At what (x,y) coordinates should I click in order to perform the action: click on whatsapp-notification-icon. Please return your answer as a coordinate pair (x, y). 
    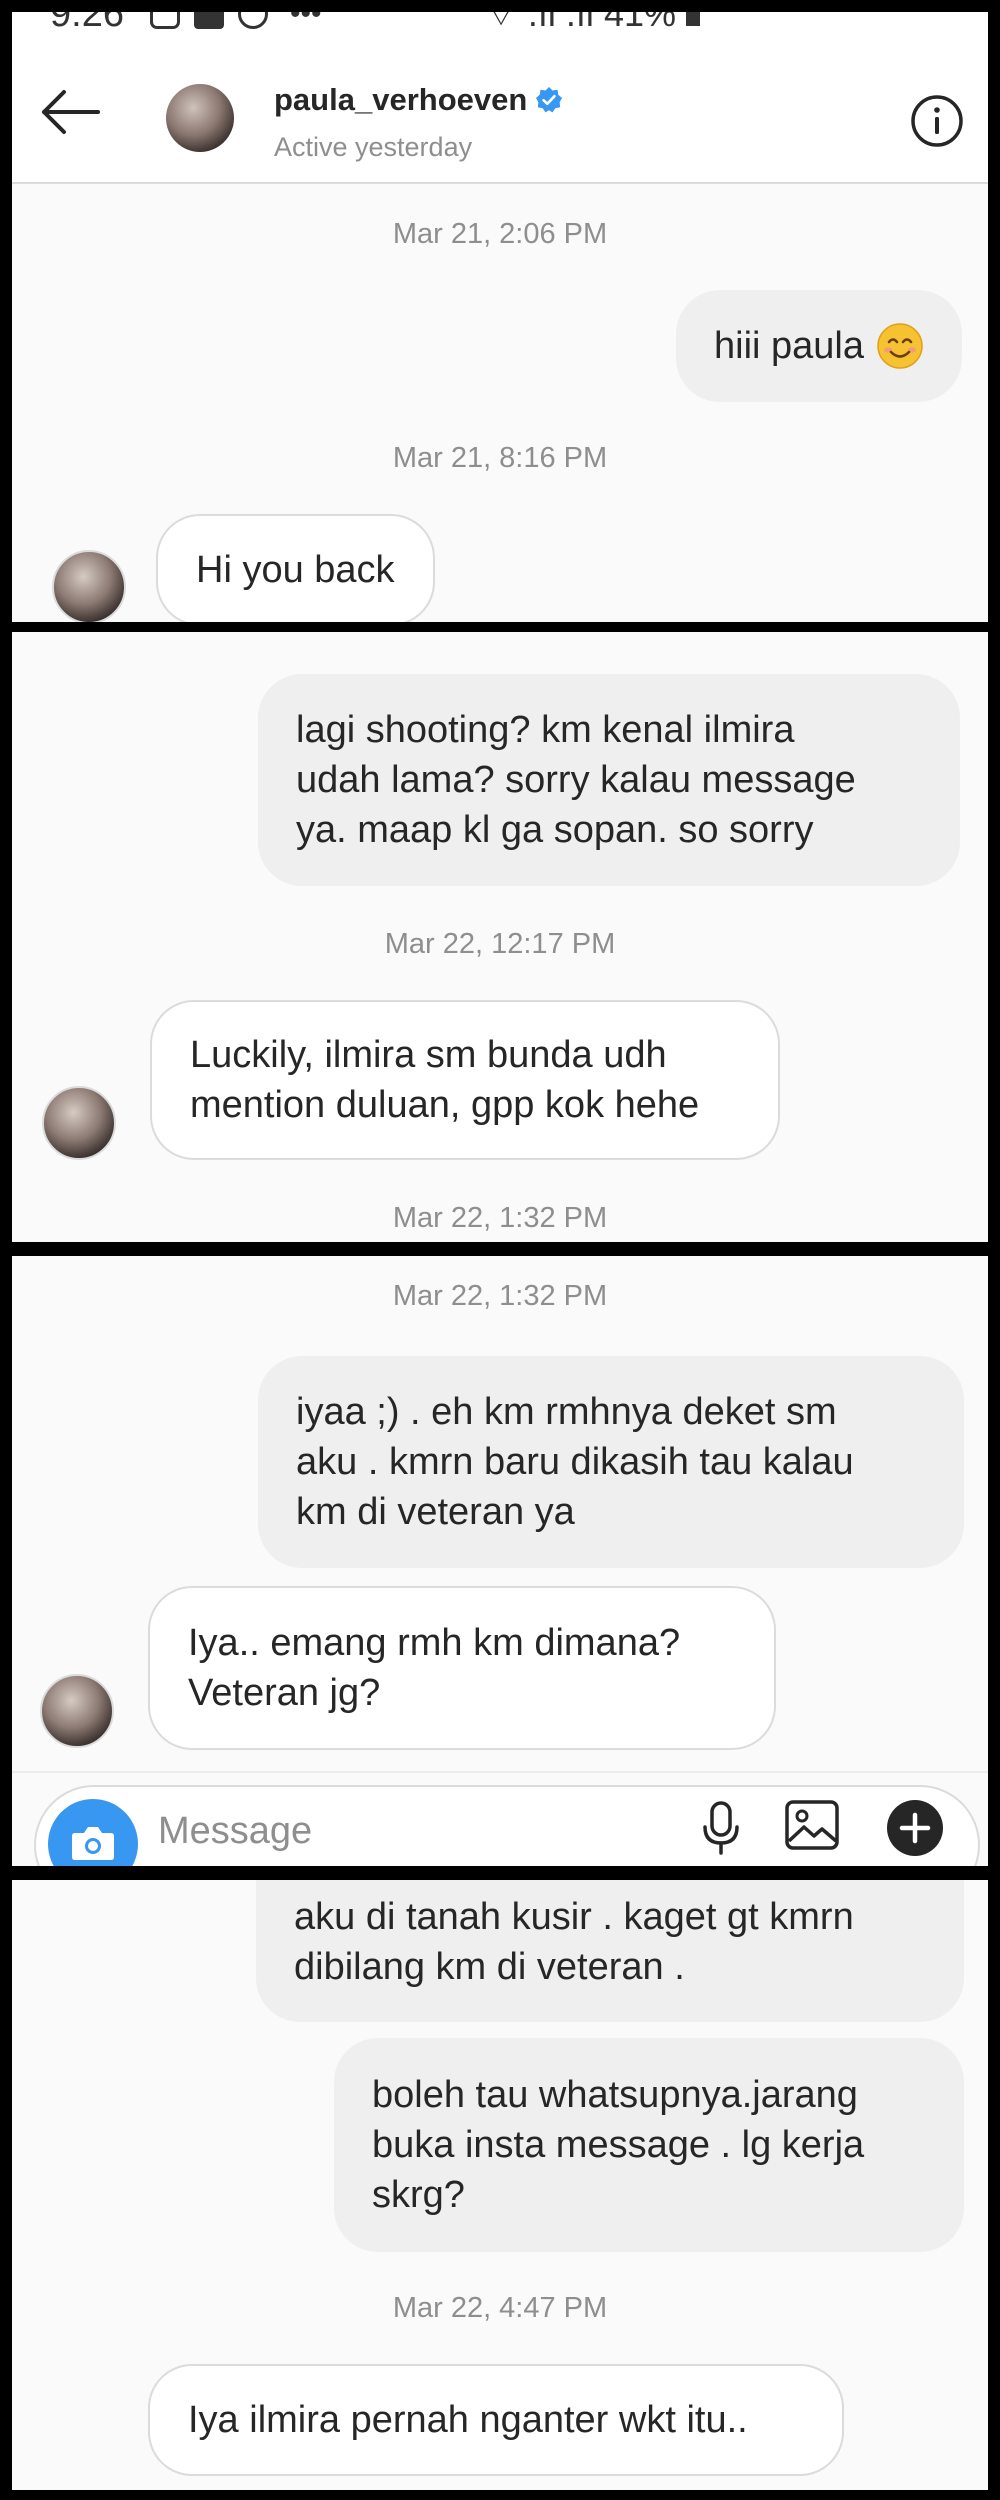
    Looking at the image, I should click on (252, 20).